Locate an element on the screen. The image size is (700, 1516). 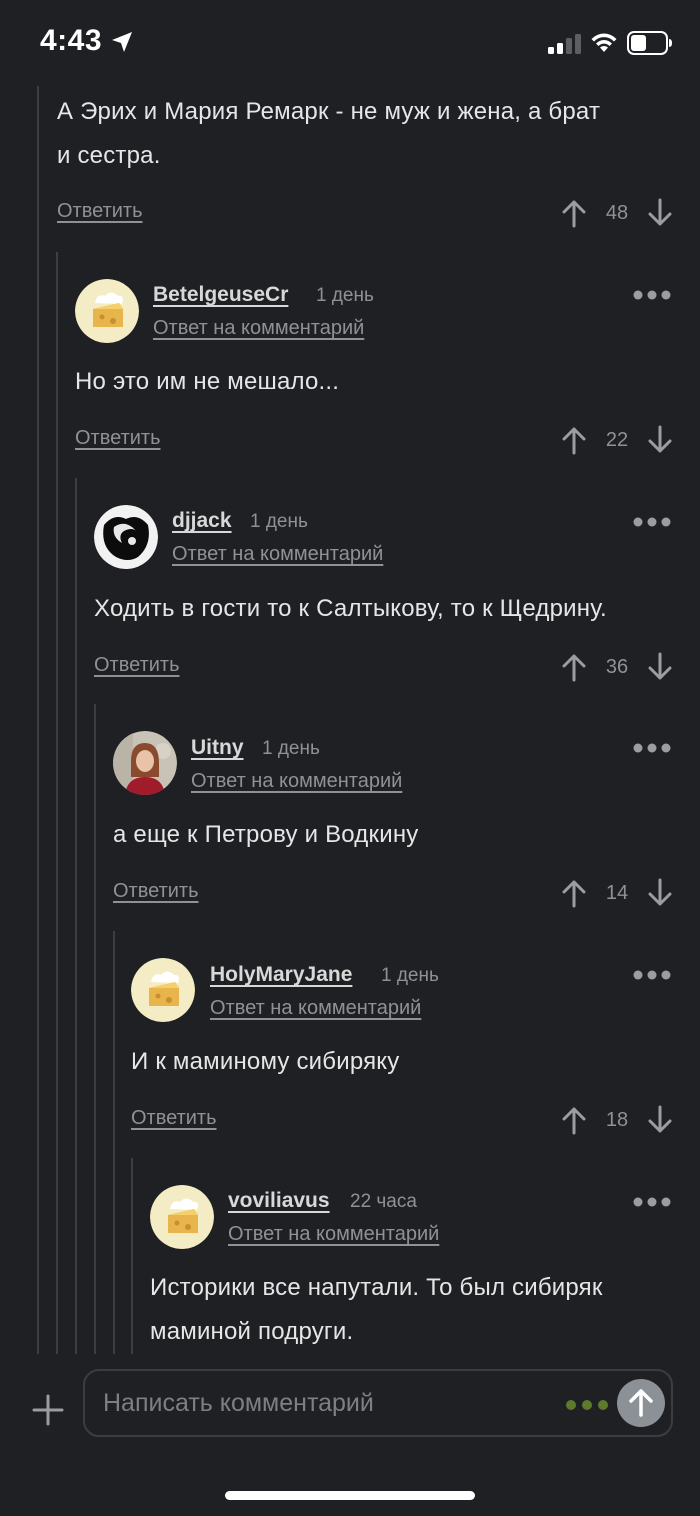
wifi-icon is located at coordinates (604, 42).